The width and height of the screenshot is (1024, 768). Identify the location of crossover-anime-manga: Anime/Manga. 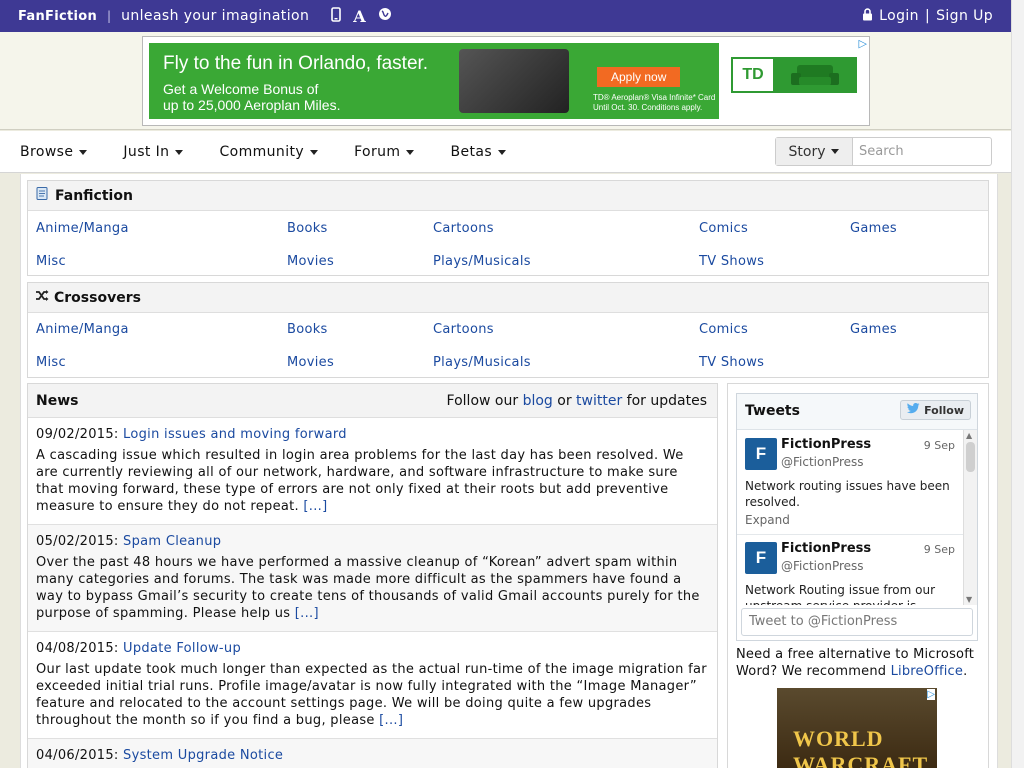
(82, 329).